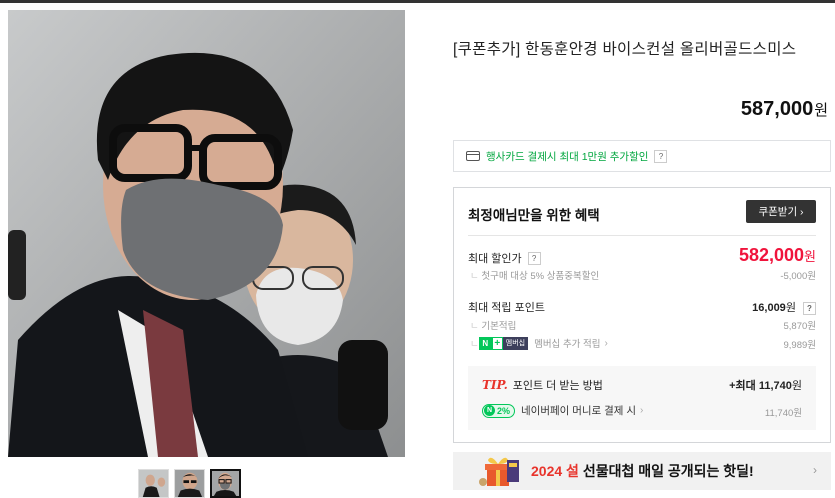 The image size is (835, 498). I want to click on npay-money-label: 네이버페이 머니로 결제 시, so click(579, 411).